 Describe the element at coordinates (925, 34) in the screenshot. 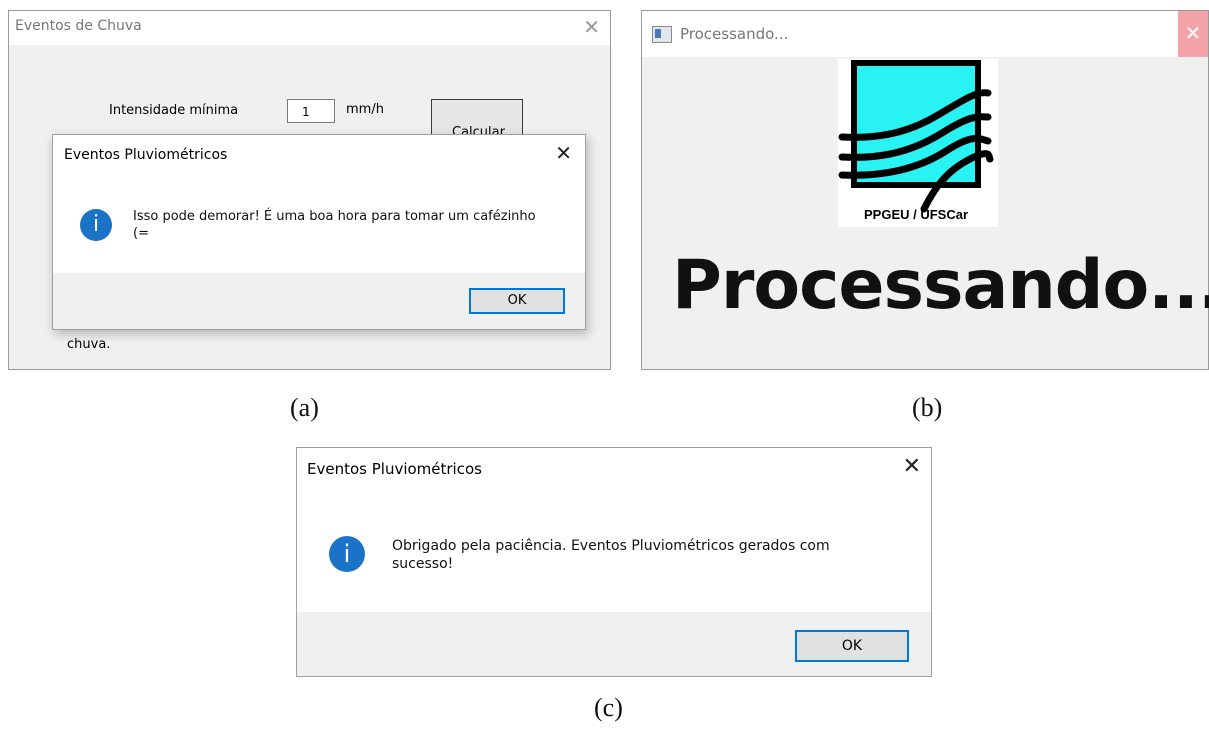

I see `title-bar: Processando... ✕` at that location.